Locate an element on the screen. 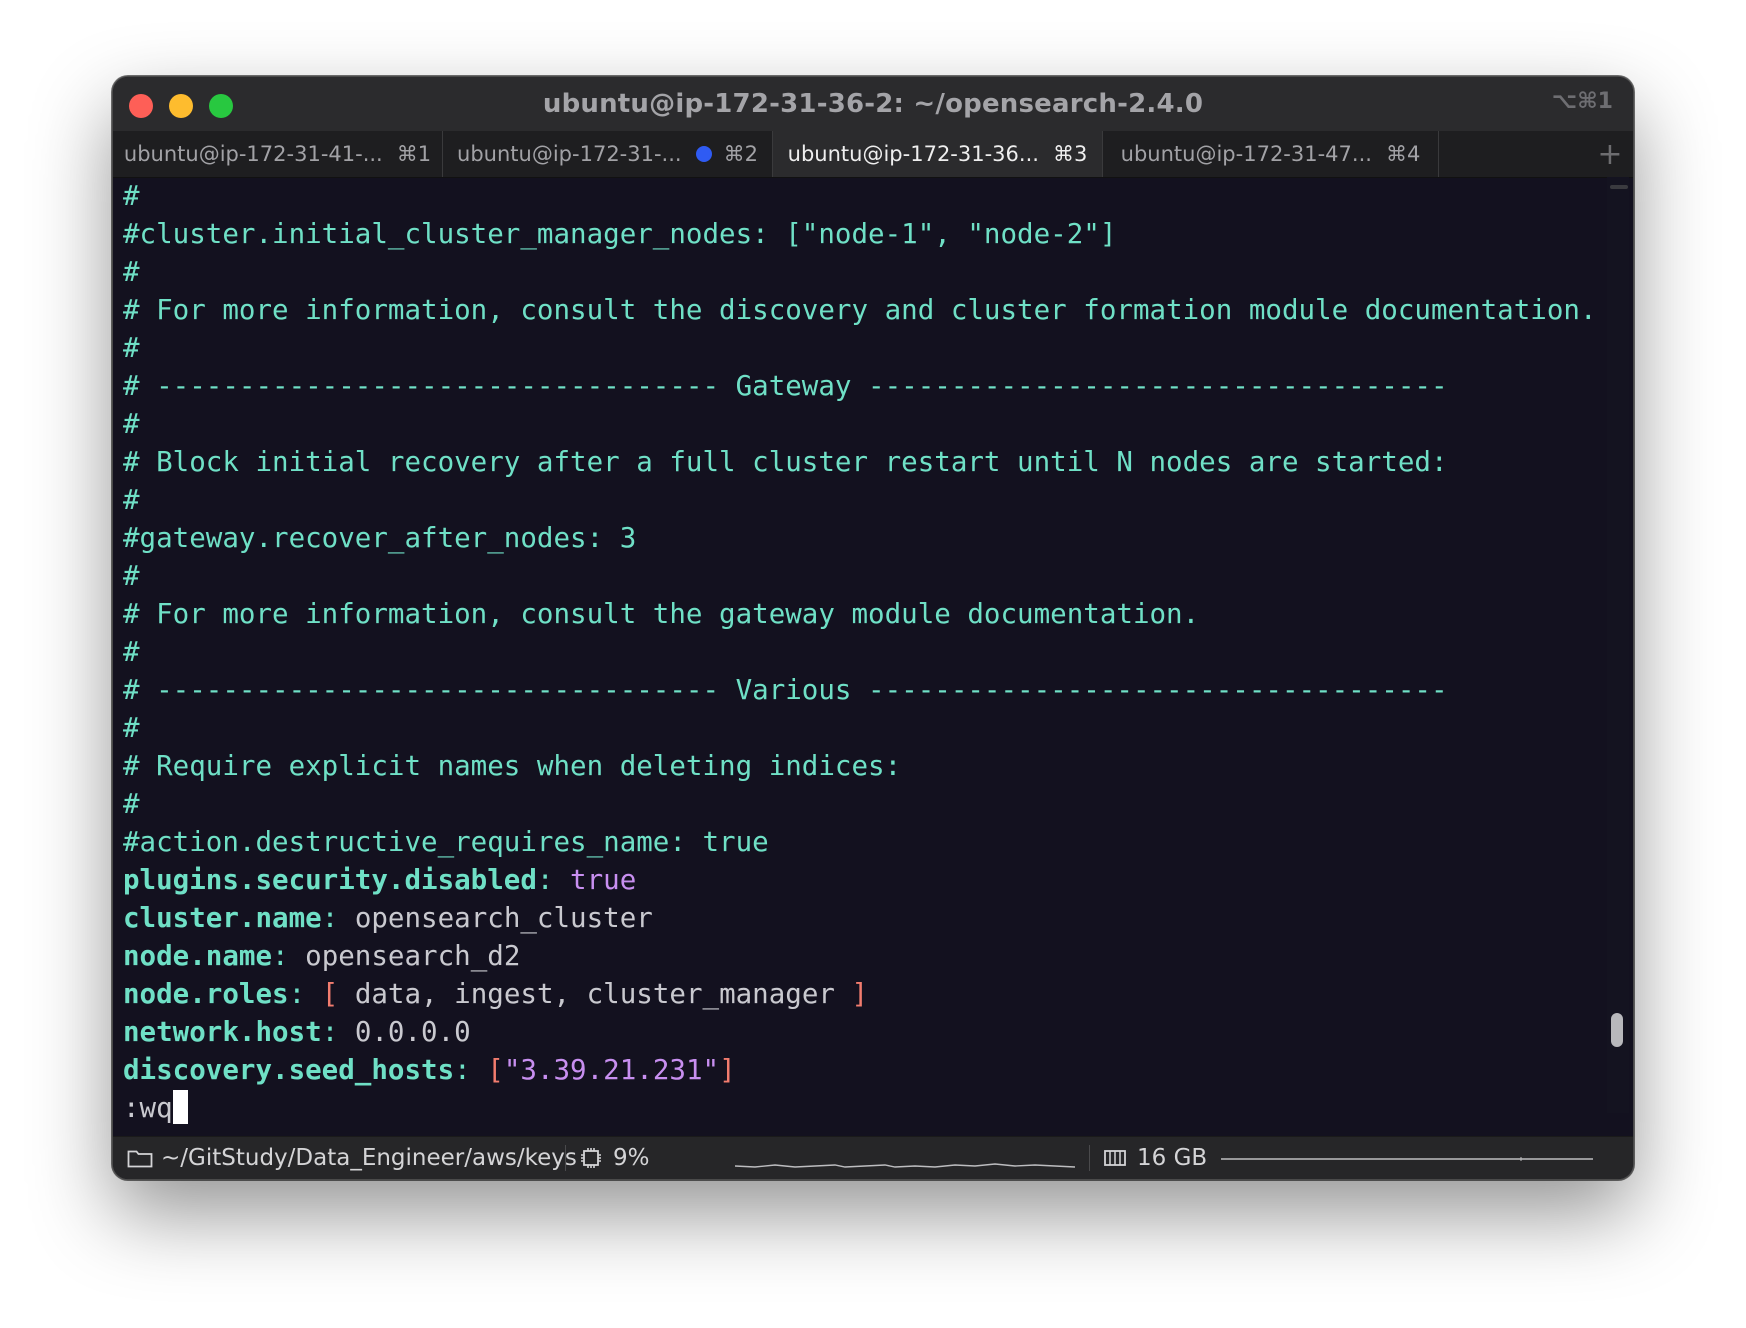 The image size is (1746, 1328). tab-2: ubuntu@ip-172-31-... ⌘2 is located at coordinates (608, 154).